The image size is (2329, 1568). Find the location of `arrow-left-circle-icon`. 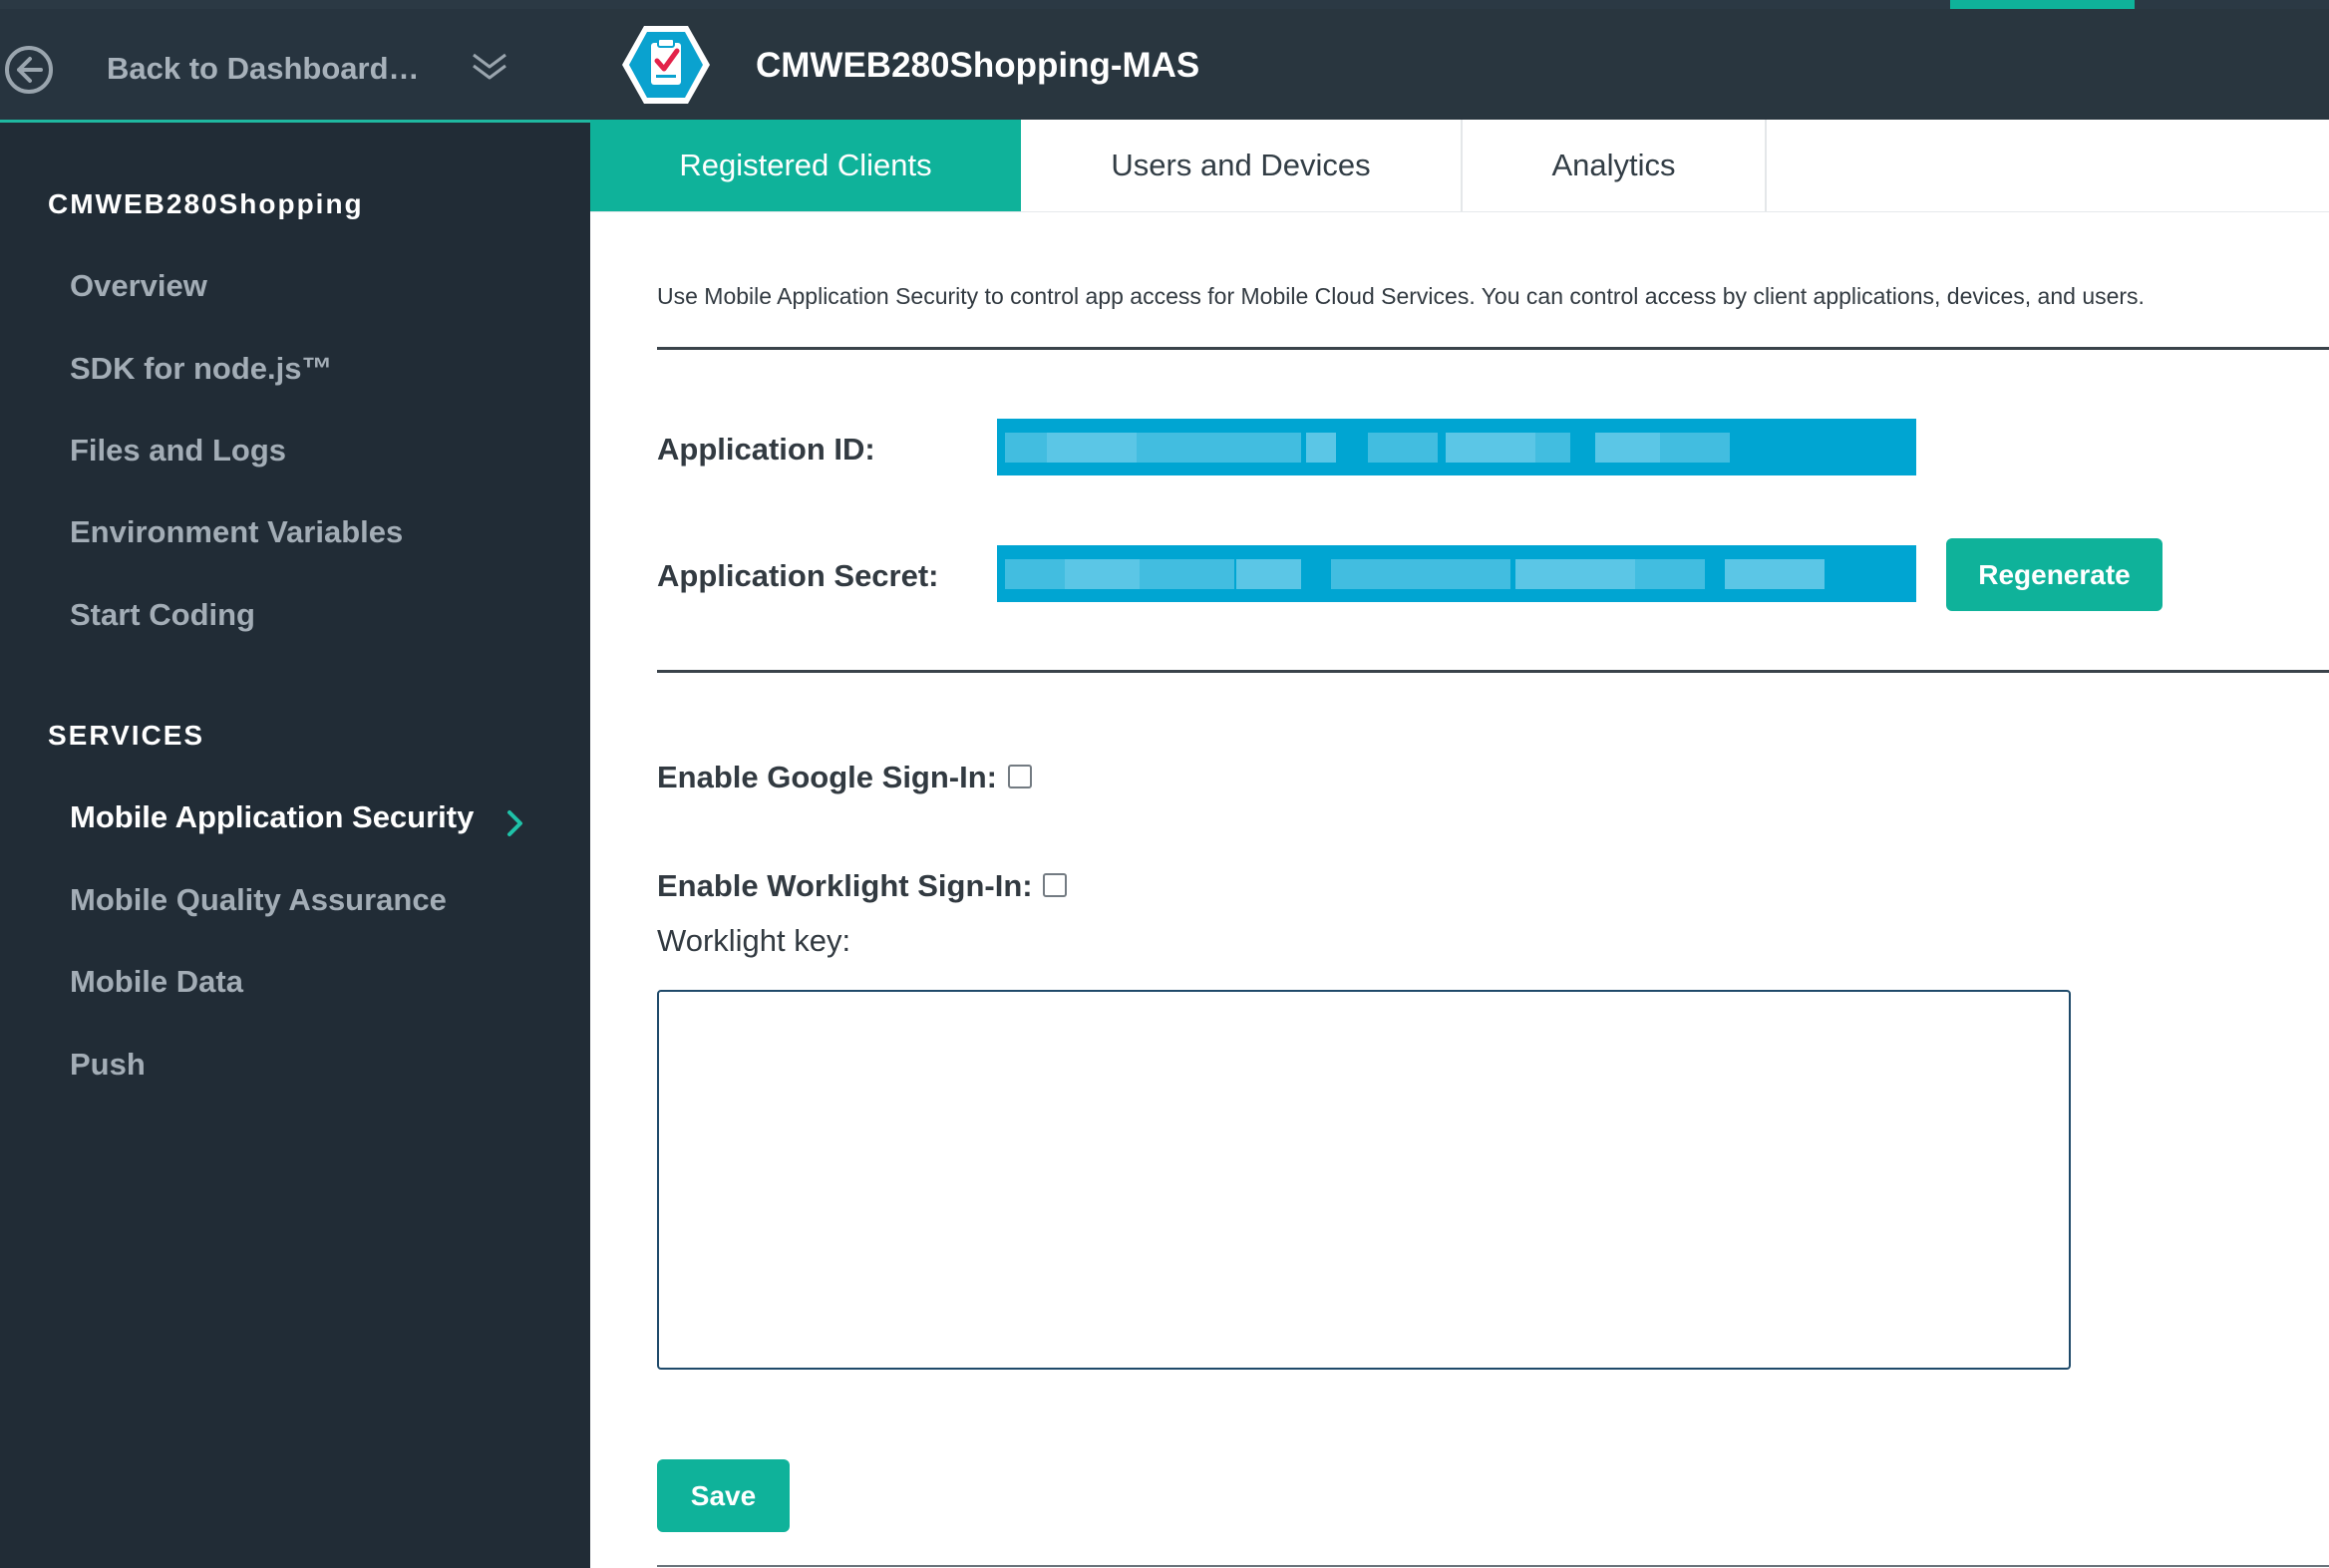

arrow-left-circle-icon is located at coordinates (29, 70).